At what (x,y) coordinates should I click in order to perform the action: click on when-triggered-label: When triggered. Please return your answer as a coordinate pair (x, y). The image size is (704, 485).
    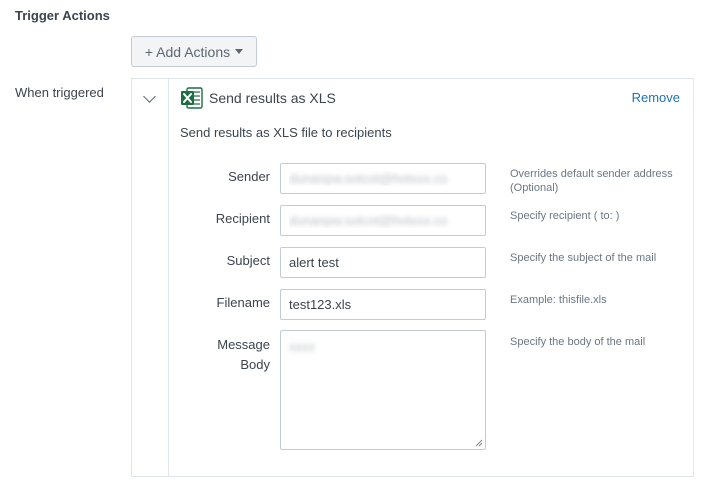
    Looking at the image, I should click on (59, 92).